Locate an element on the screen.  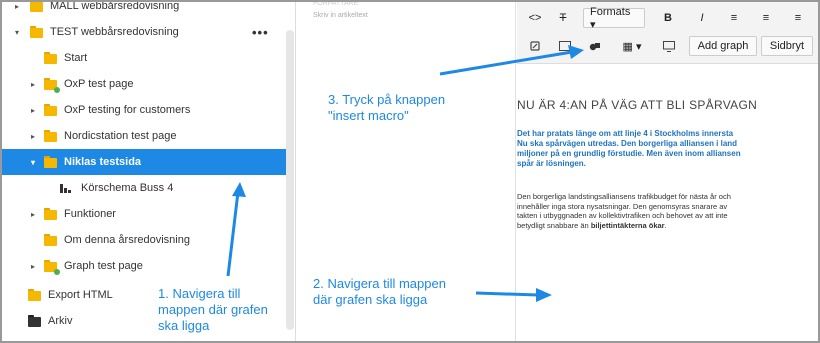
body-text: betydligt snabbare än is located at coordinates (553, 225).